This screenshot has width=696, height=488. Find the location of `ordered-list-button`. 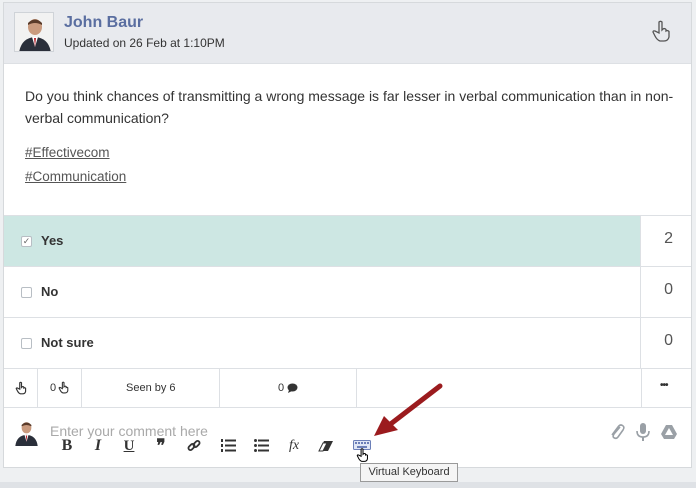

ordered-list-button is located at coordinates (228, 446).